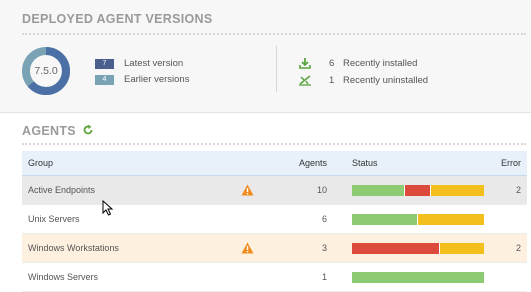 The height and width of the screenshot is (292, 531). What do you see at coordinates (46, 71) in the screenshot?
I see `current-version-label: 7.5.0` at bounding box center [46, 71].